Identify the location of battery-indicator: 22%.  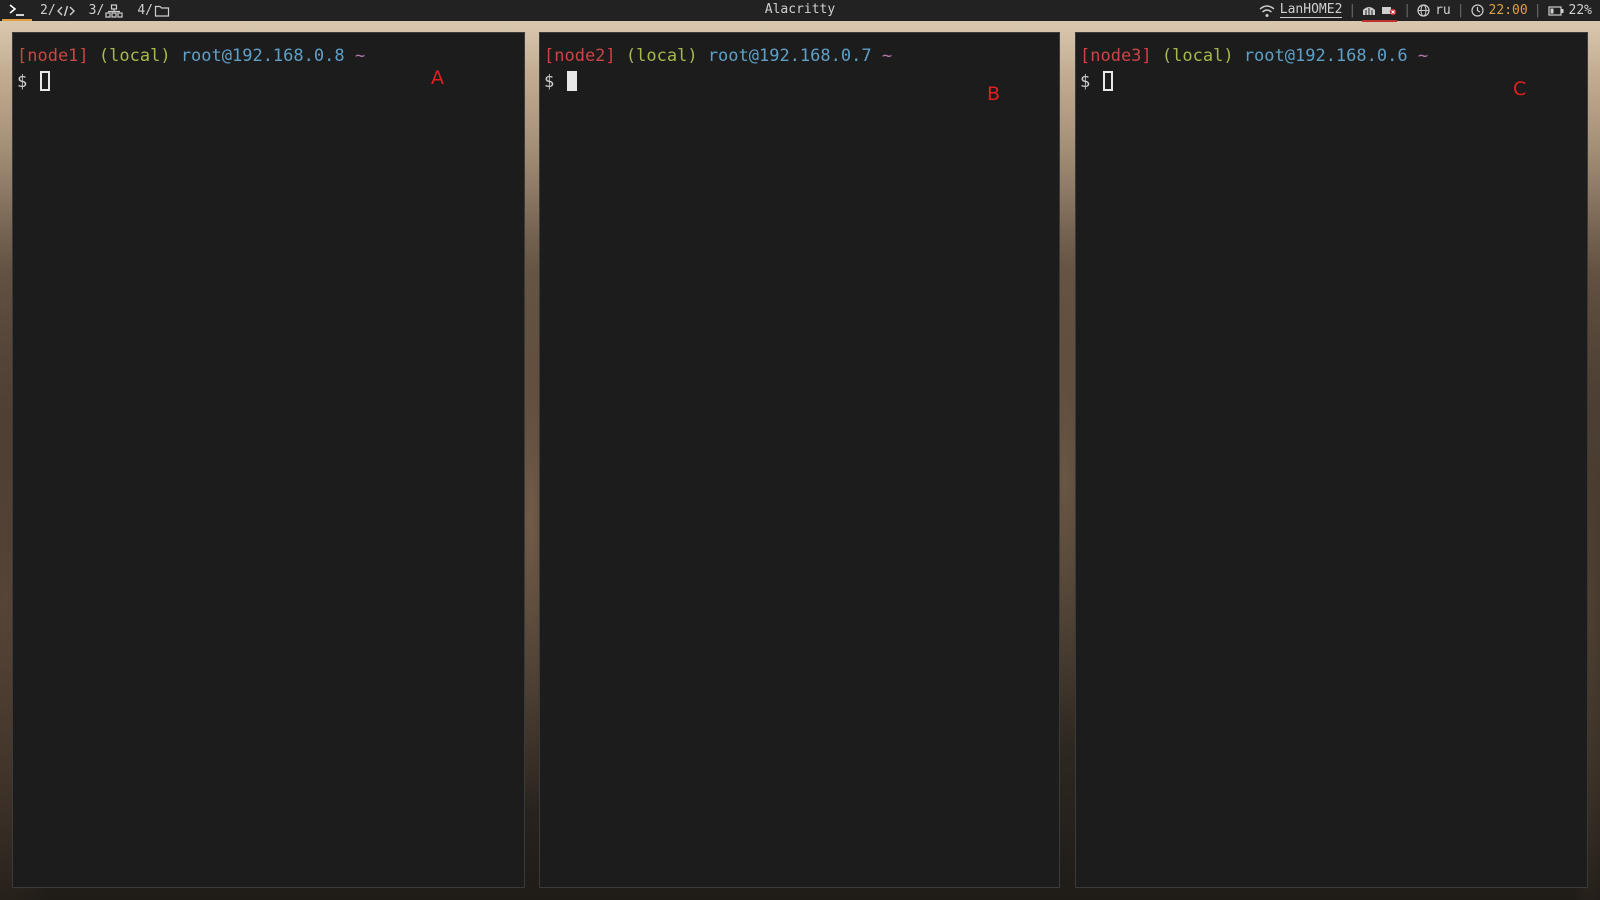
(1569, 10).